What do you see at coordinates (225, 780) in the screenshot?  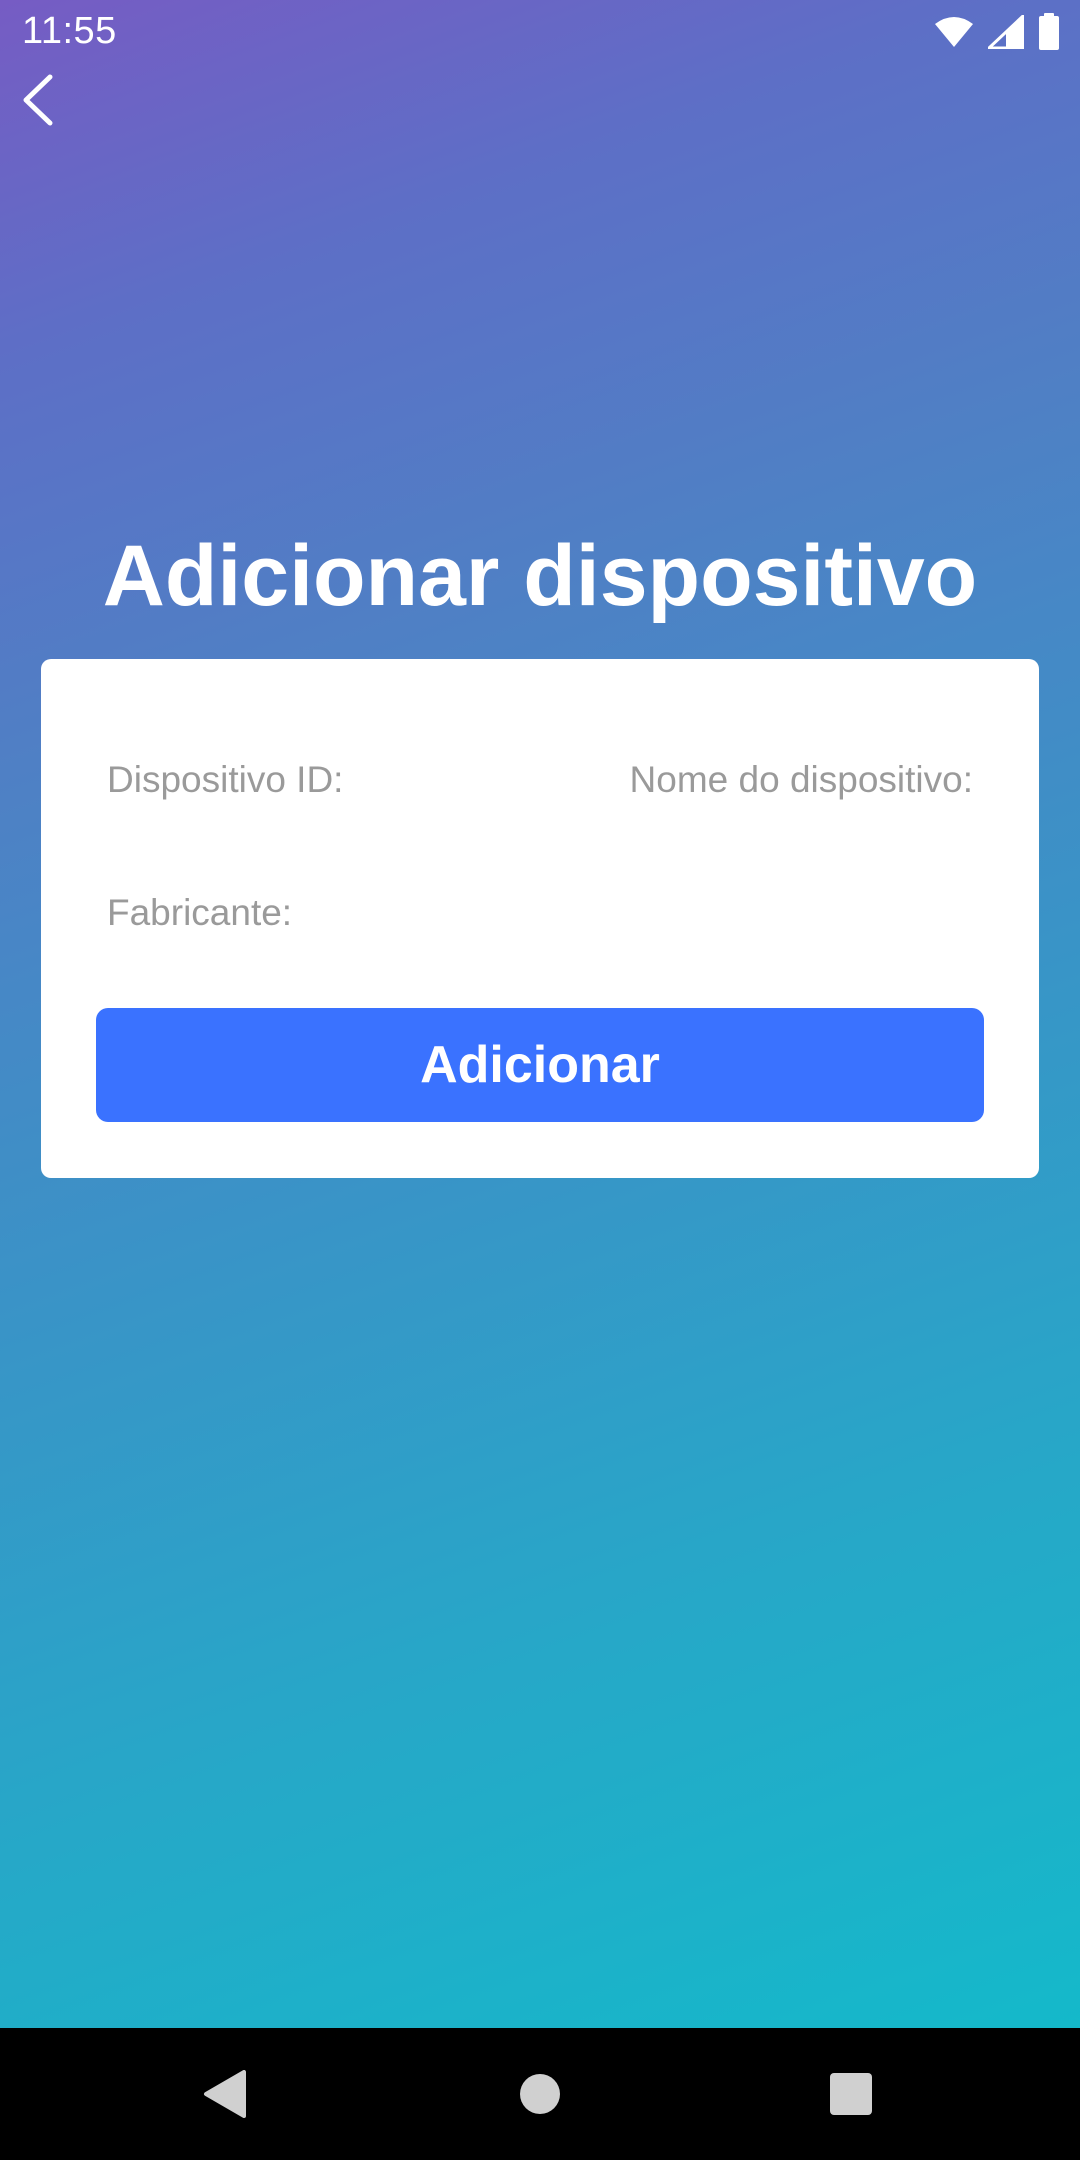 I see `device-id-field: Dispositivo ID:` at bounding box center [225, 780].